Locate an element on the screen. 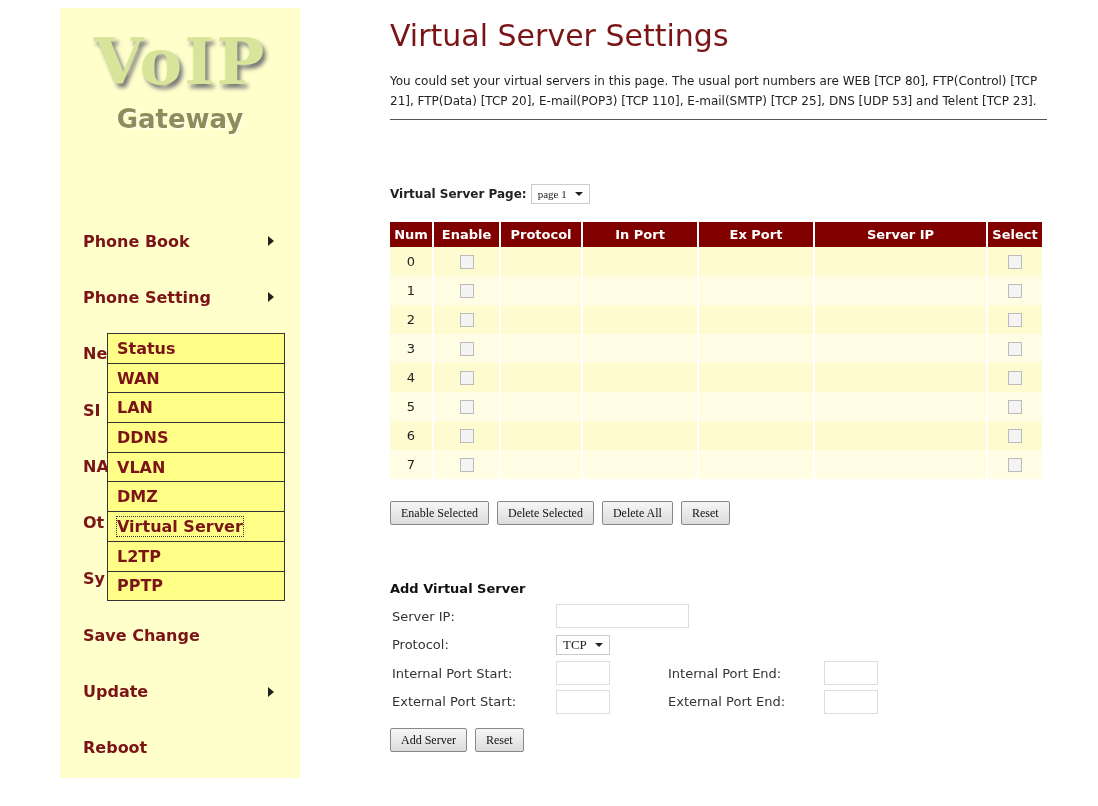 The height and width of the screenshot is (806, 1098). form-button: Enable Selected is located at coordinates (439, 513).